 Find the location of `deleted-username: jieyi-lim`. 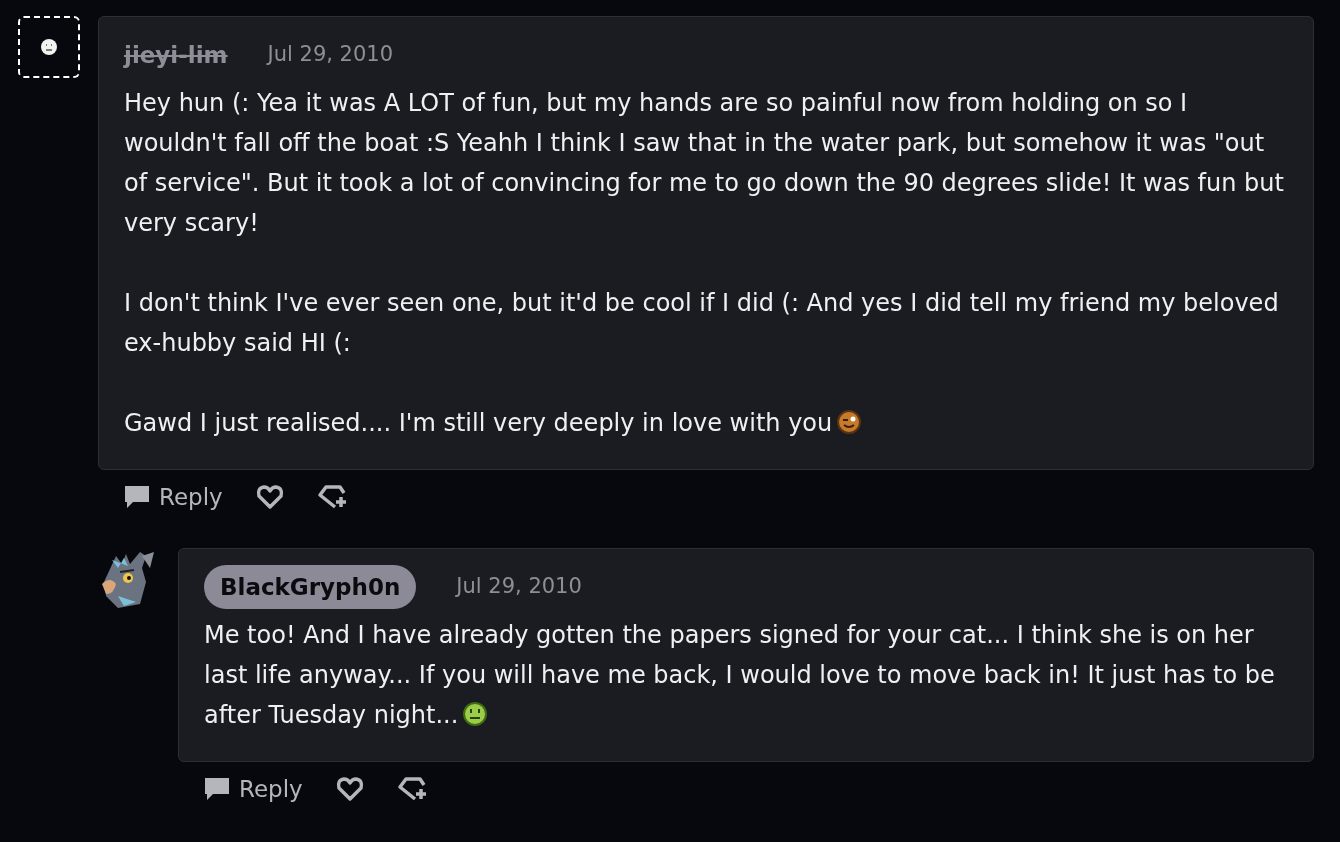

deleted-username: jieyi-lim is located at coordinates (176, 55).